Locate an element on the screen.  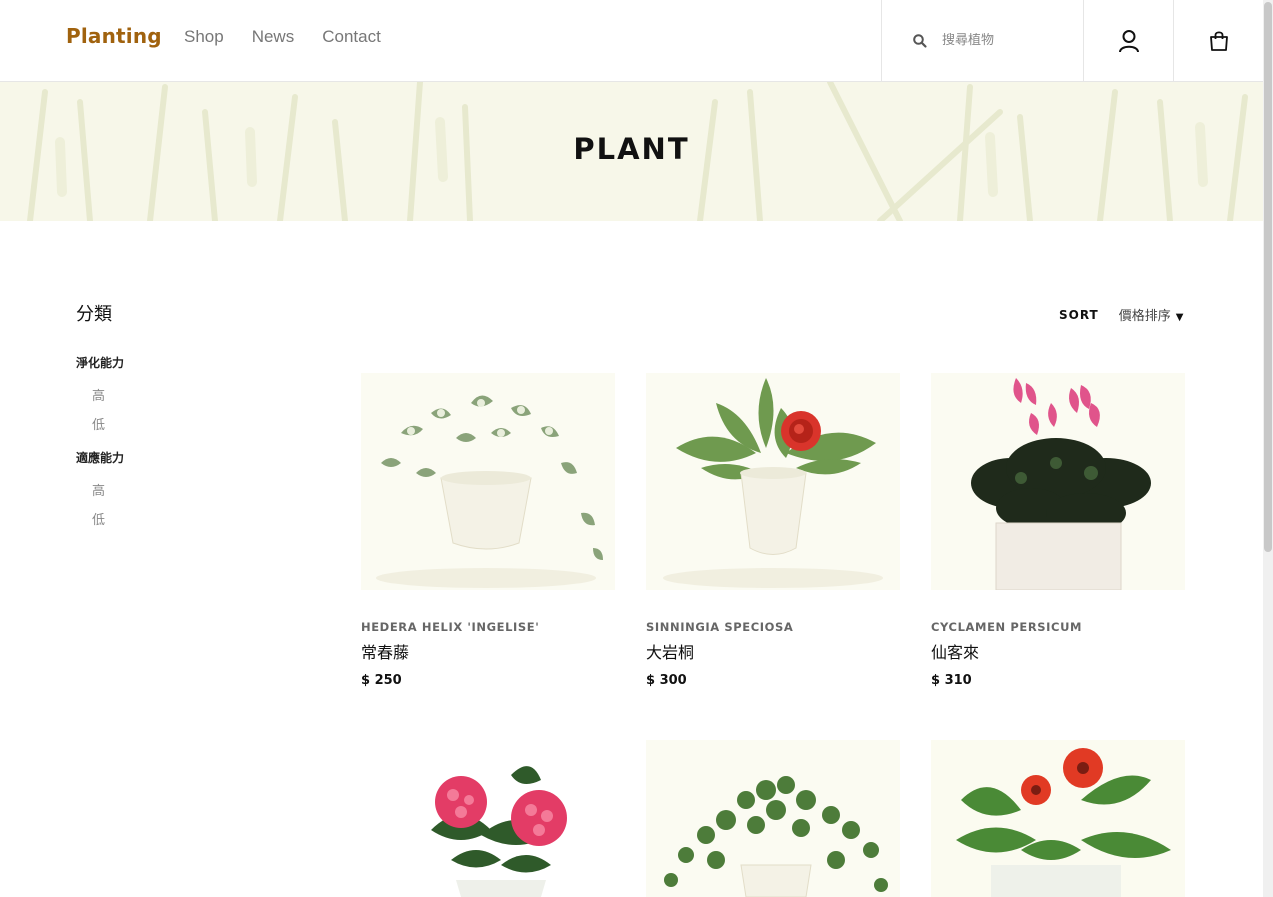
product-image-cyclamen is located at coordinates (1058, 481).